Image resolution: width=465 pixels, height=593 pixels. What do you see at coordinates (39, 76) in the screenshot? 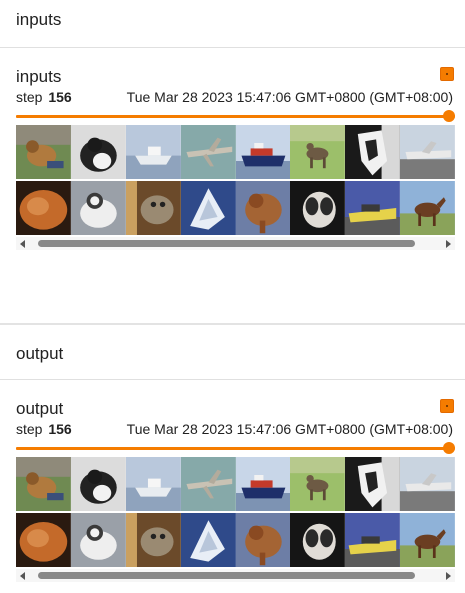
I see `card-title: inputs` at bounding box center [39, 76].